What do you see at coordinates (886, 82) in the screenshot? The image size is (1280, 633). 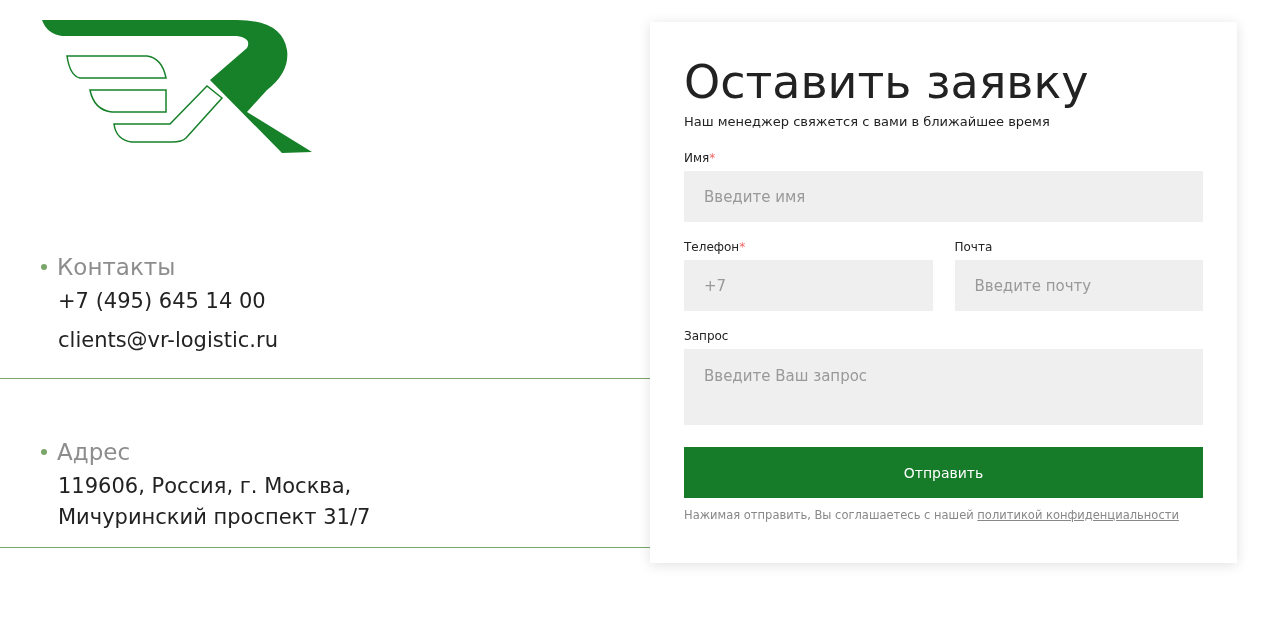 I see `form-title: Оставить заявку` at bounding box center [886, 82].